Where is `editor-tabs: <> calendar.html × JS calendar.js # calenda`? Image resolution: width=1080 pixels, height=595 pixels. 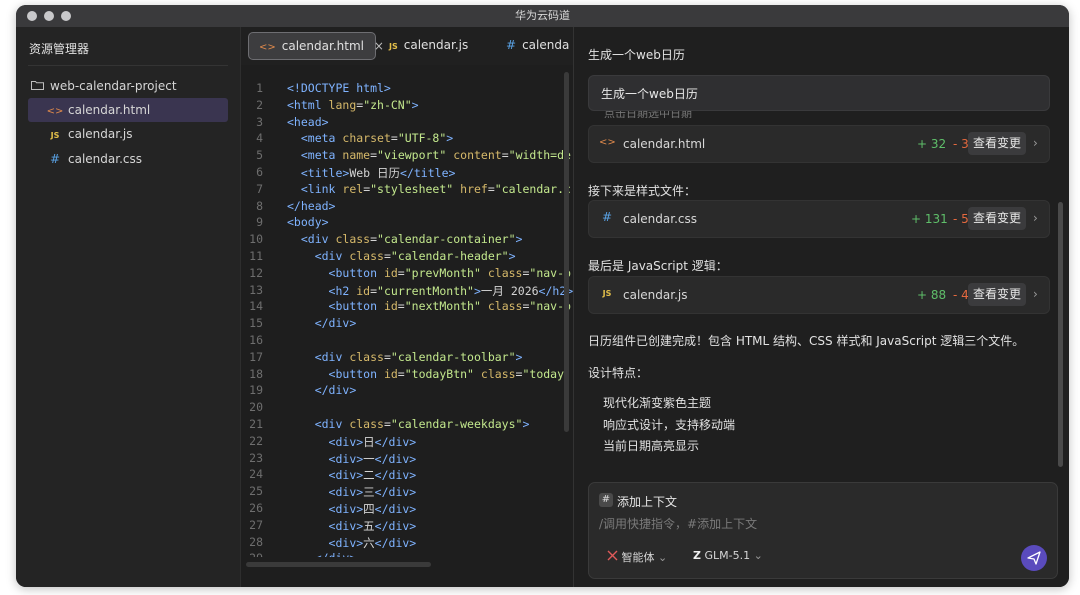
editor-tabs: <> calendar.html × JS calendar.js # calenda is located at coordinates (407, 46).